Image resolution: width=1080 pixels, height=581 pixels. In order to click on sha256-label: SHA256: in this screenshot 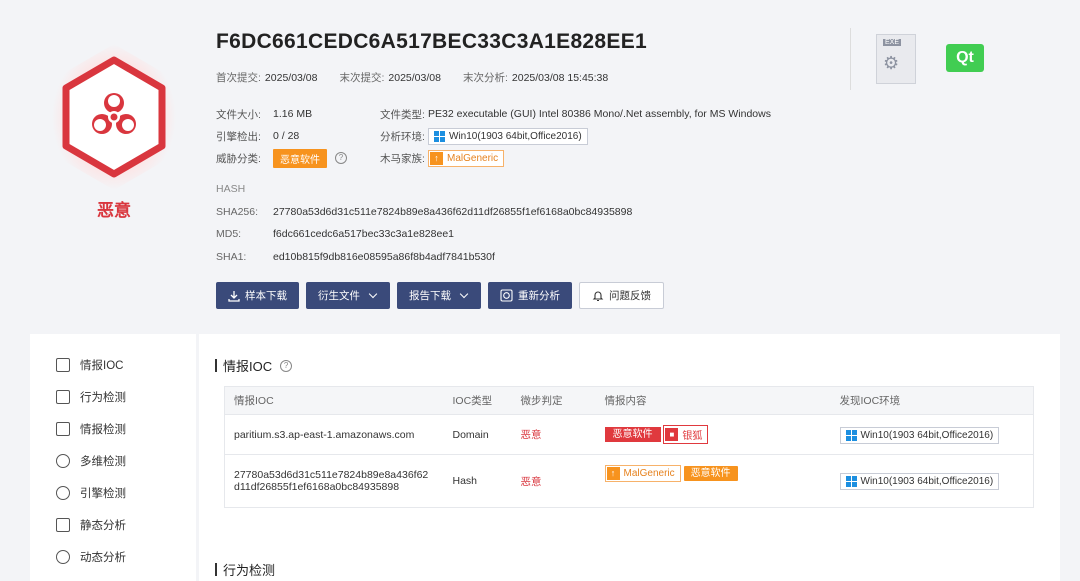, I will do `click(237, 211)`.